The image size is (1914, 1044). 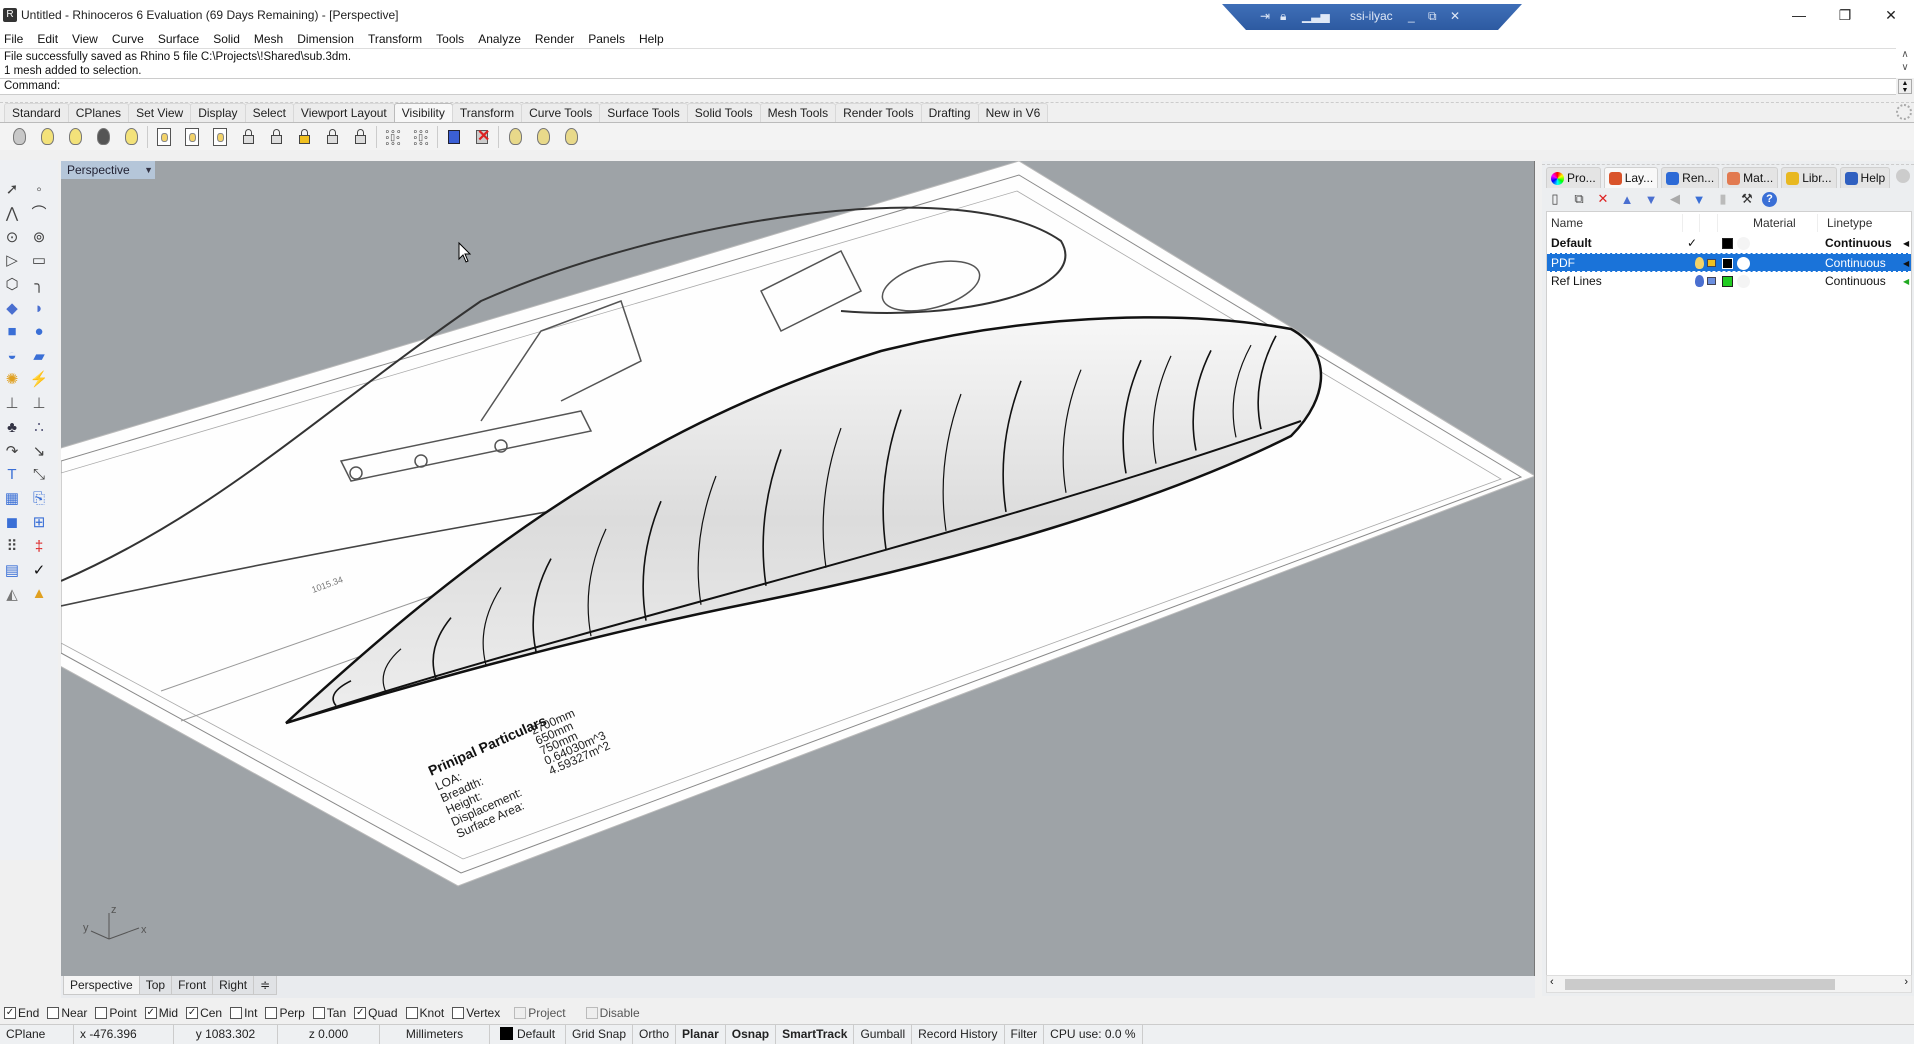 What do you see at coordinates (1432, 16) in the screenshot?
I see `remote-restore-button: ⧉` at bounding box center [1432, 16].